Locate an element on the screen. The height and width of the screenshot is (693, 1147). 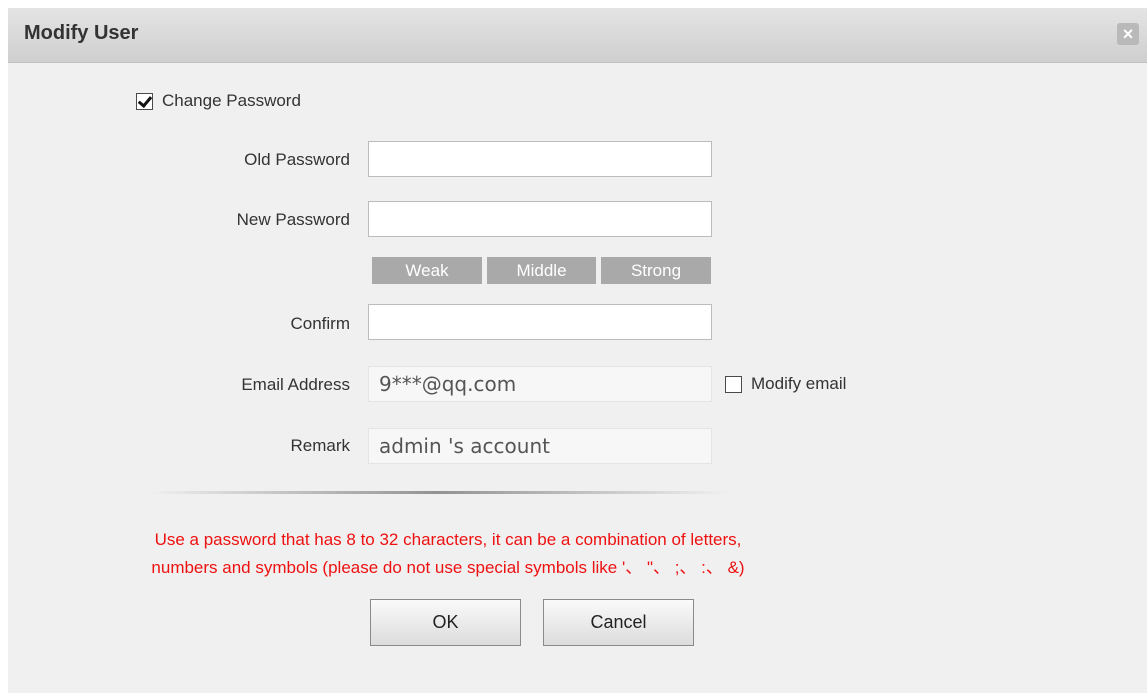
old-password-label: Old Password is located at coordinates (297, 159).